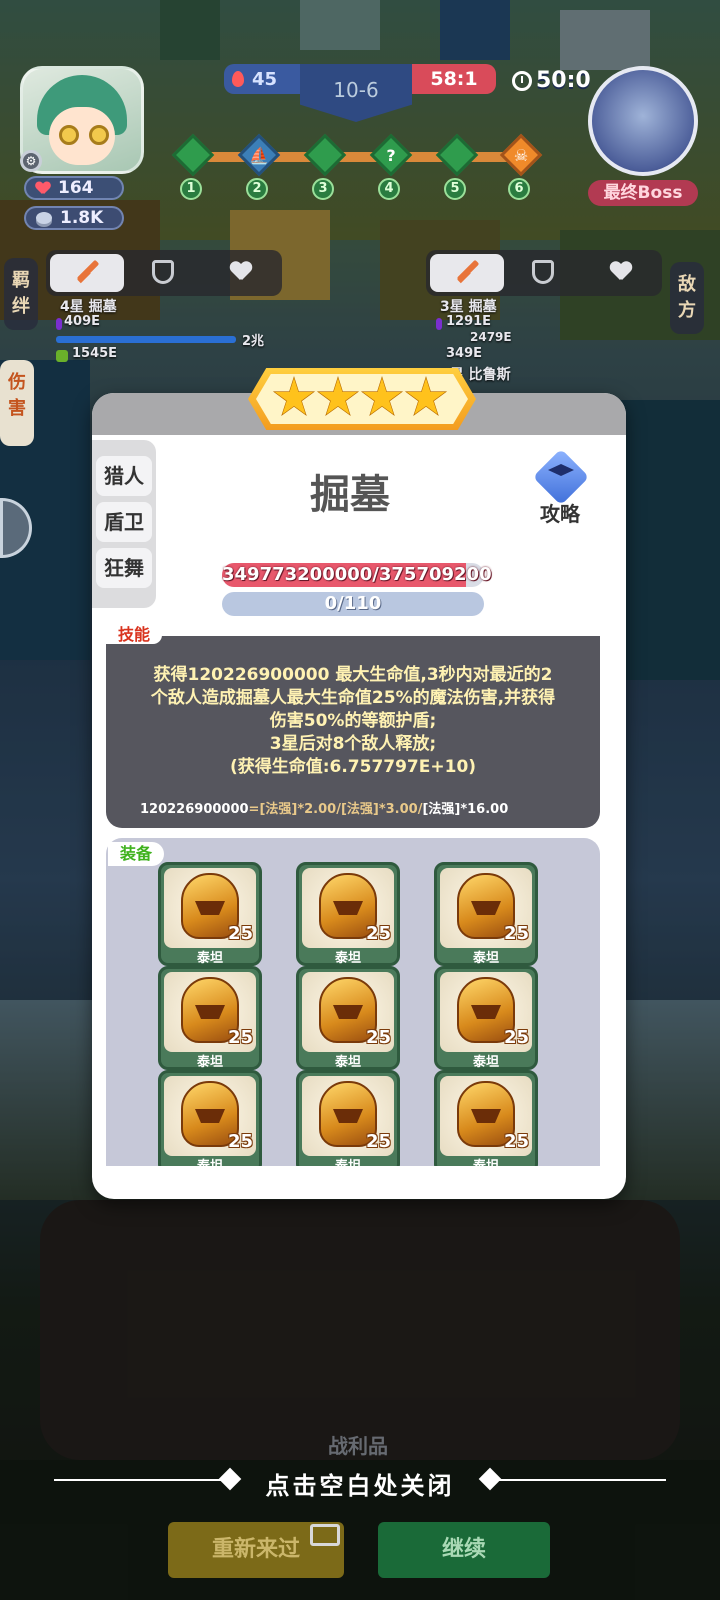  Describe the element at coordinates (353, 675) in the screenshot. I see `skill-line: 获得120226900000 最大生命值,3秒内对最近的2` at that location.